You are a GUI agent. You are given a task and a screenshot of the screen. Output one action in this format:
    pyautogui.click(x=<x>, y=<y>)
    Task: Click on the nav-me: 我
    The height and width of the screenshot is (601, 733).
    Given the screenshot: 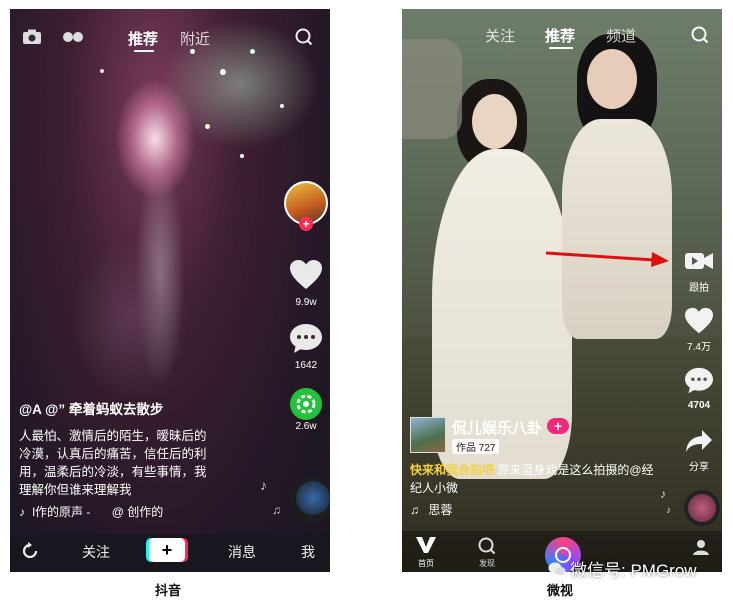 What is the action you would take?
    pyautogui.click(x=308, y=552)
    